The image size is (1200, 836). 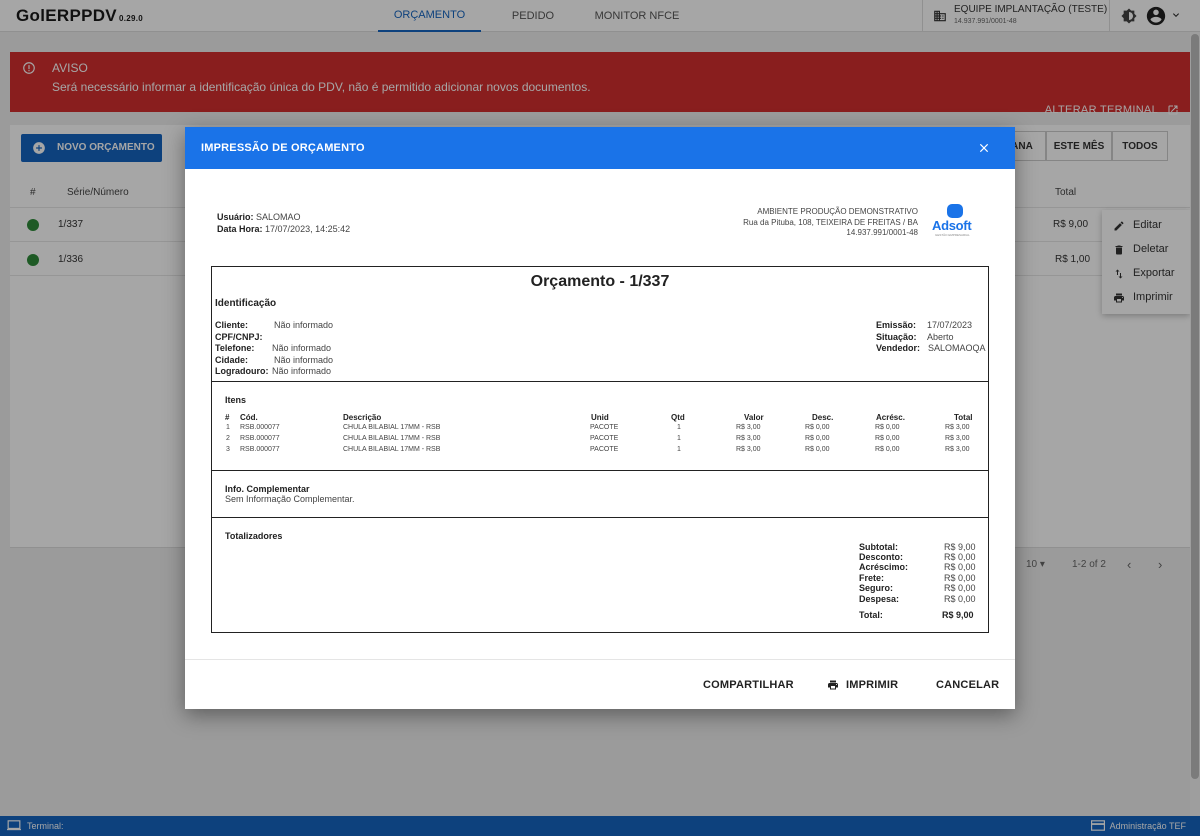 What do you see at coordinates (600, 281) in the screenshot?
I see `doc-title: Orçamento - 1/337` at bounding box center [600, 281].